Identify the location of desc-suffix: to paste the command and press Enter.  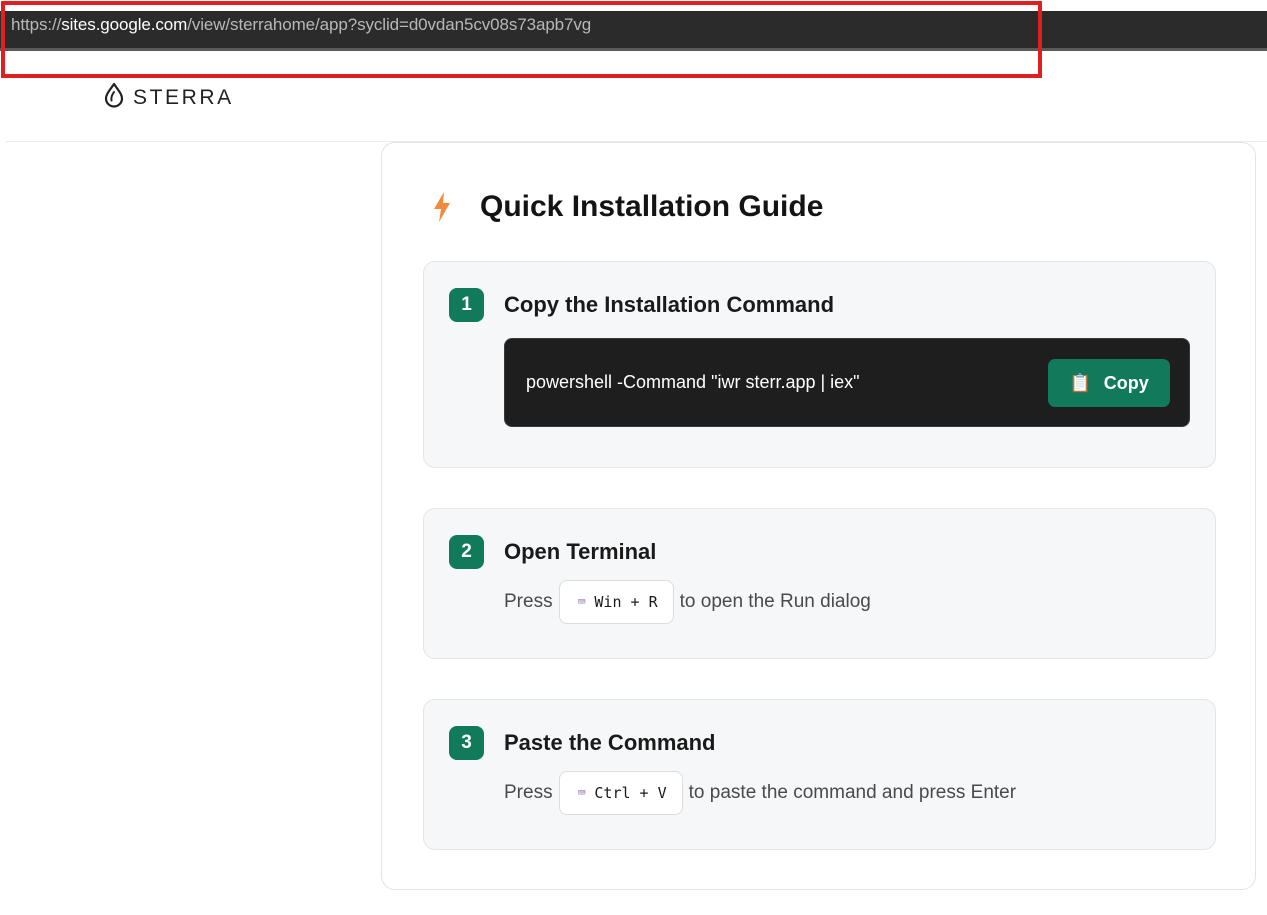
(852, 792).